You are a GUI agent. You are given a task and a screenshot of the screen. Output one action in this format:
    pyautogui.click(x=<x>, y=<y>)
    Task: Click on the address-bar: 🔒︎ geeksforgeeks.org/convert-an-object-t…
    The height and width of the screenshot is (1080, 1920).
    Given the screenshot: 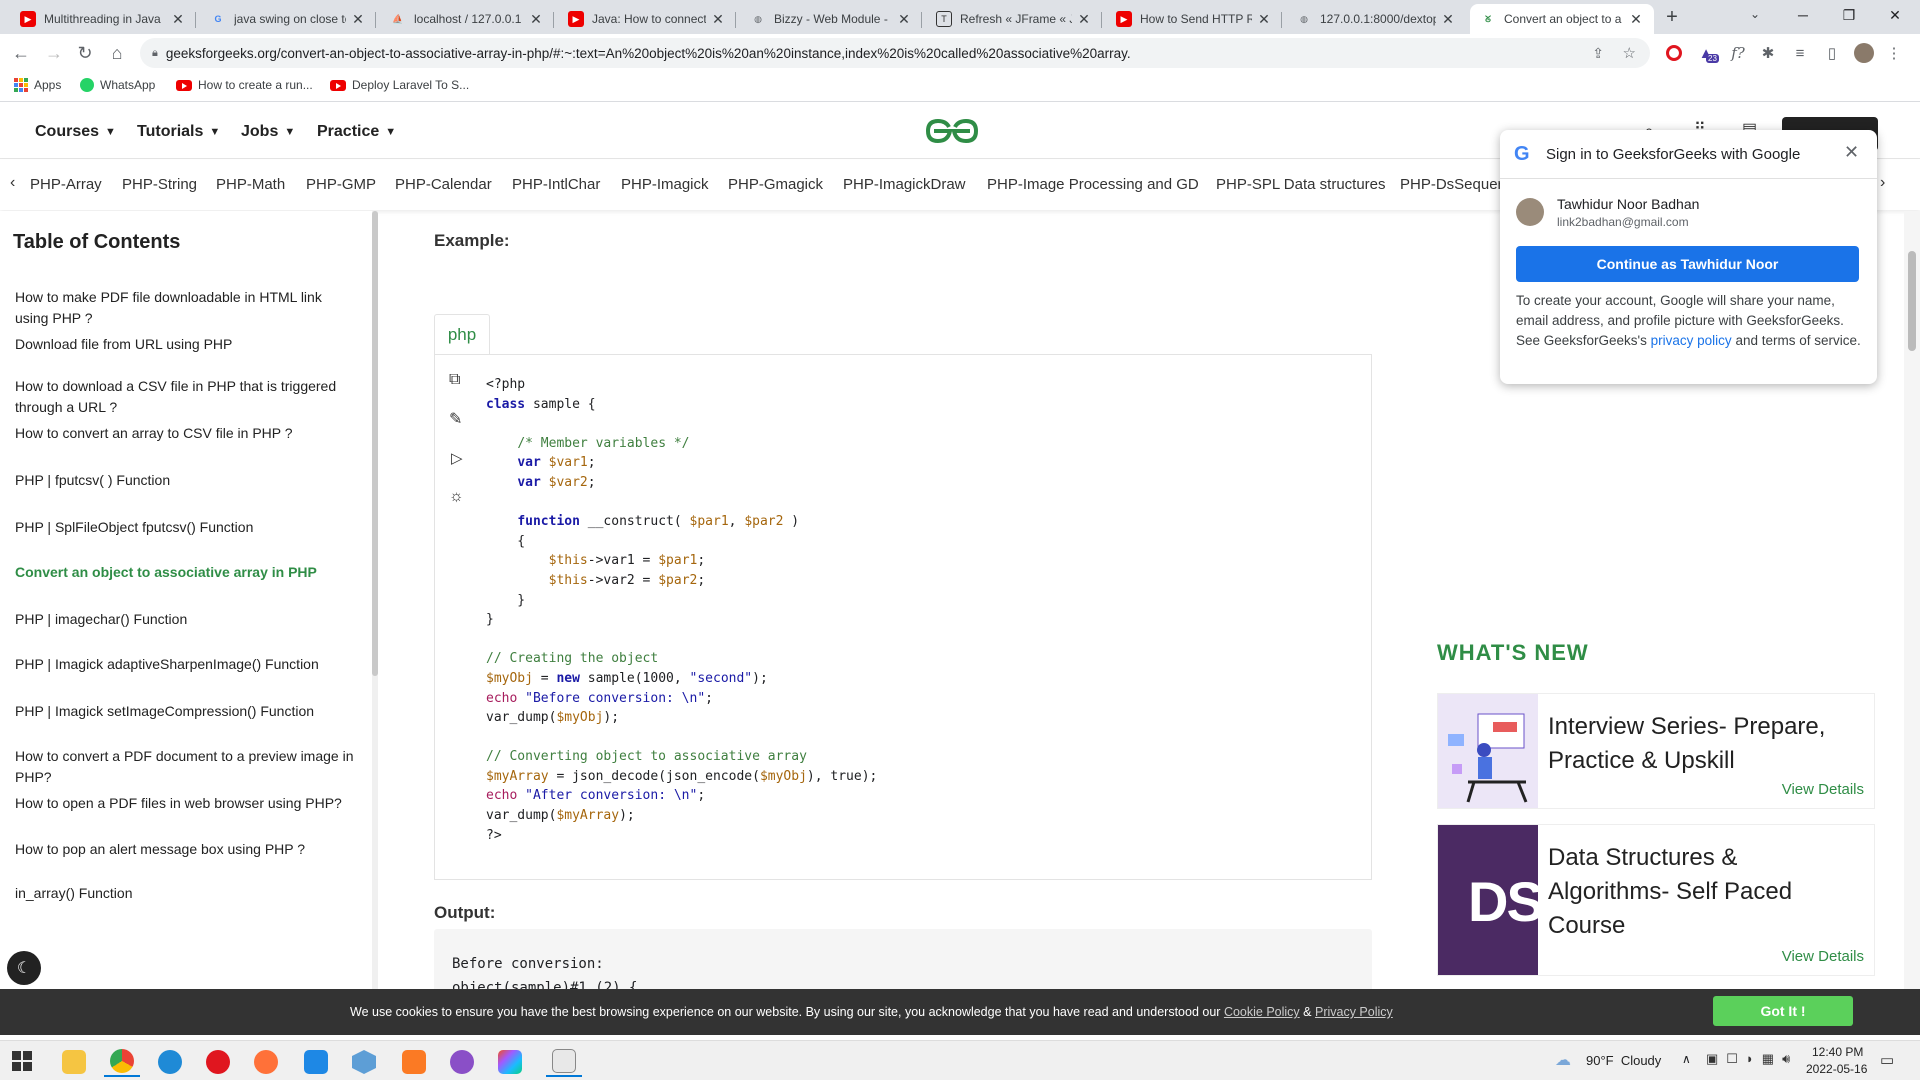 What is the action you would take?
    pyautogui.click(x=895, y=53)
    